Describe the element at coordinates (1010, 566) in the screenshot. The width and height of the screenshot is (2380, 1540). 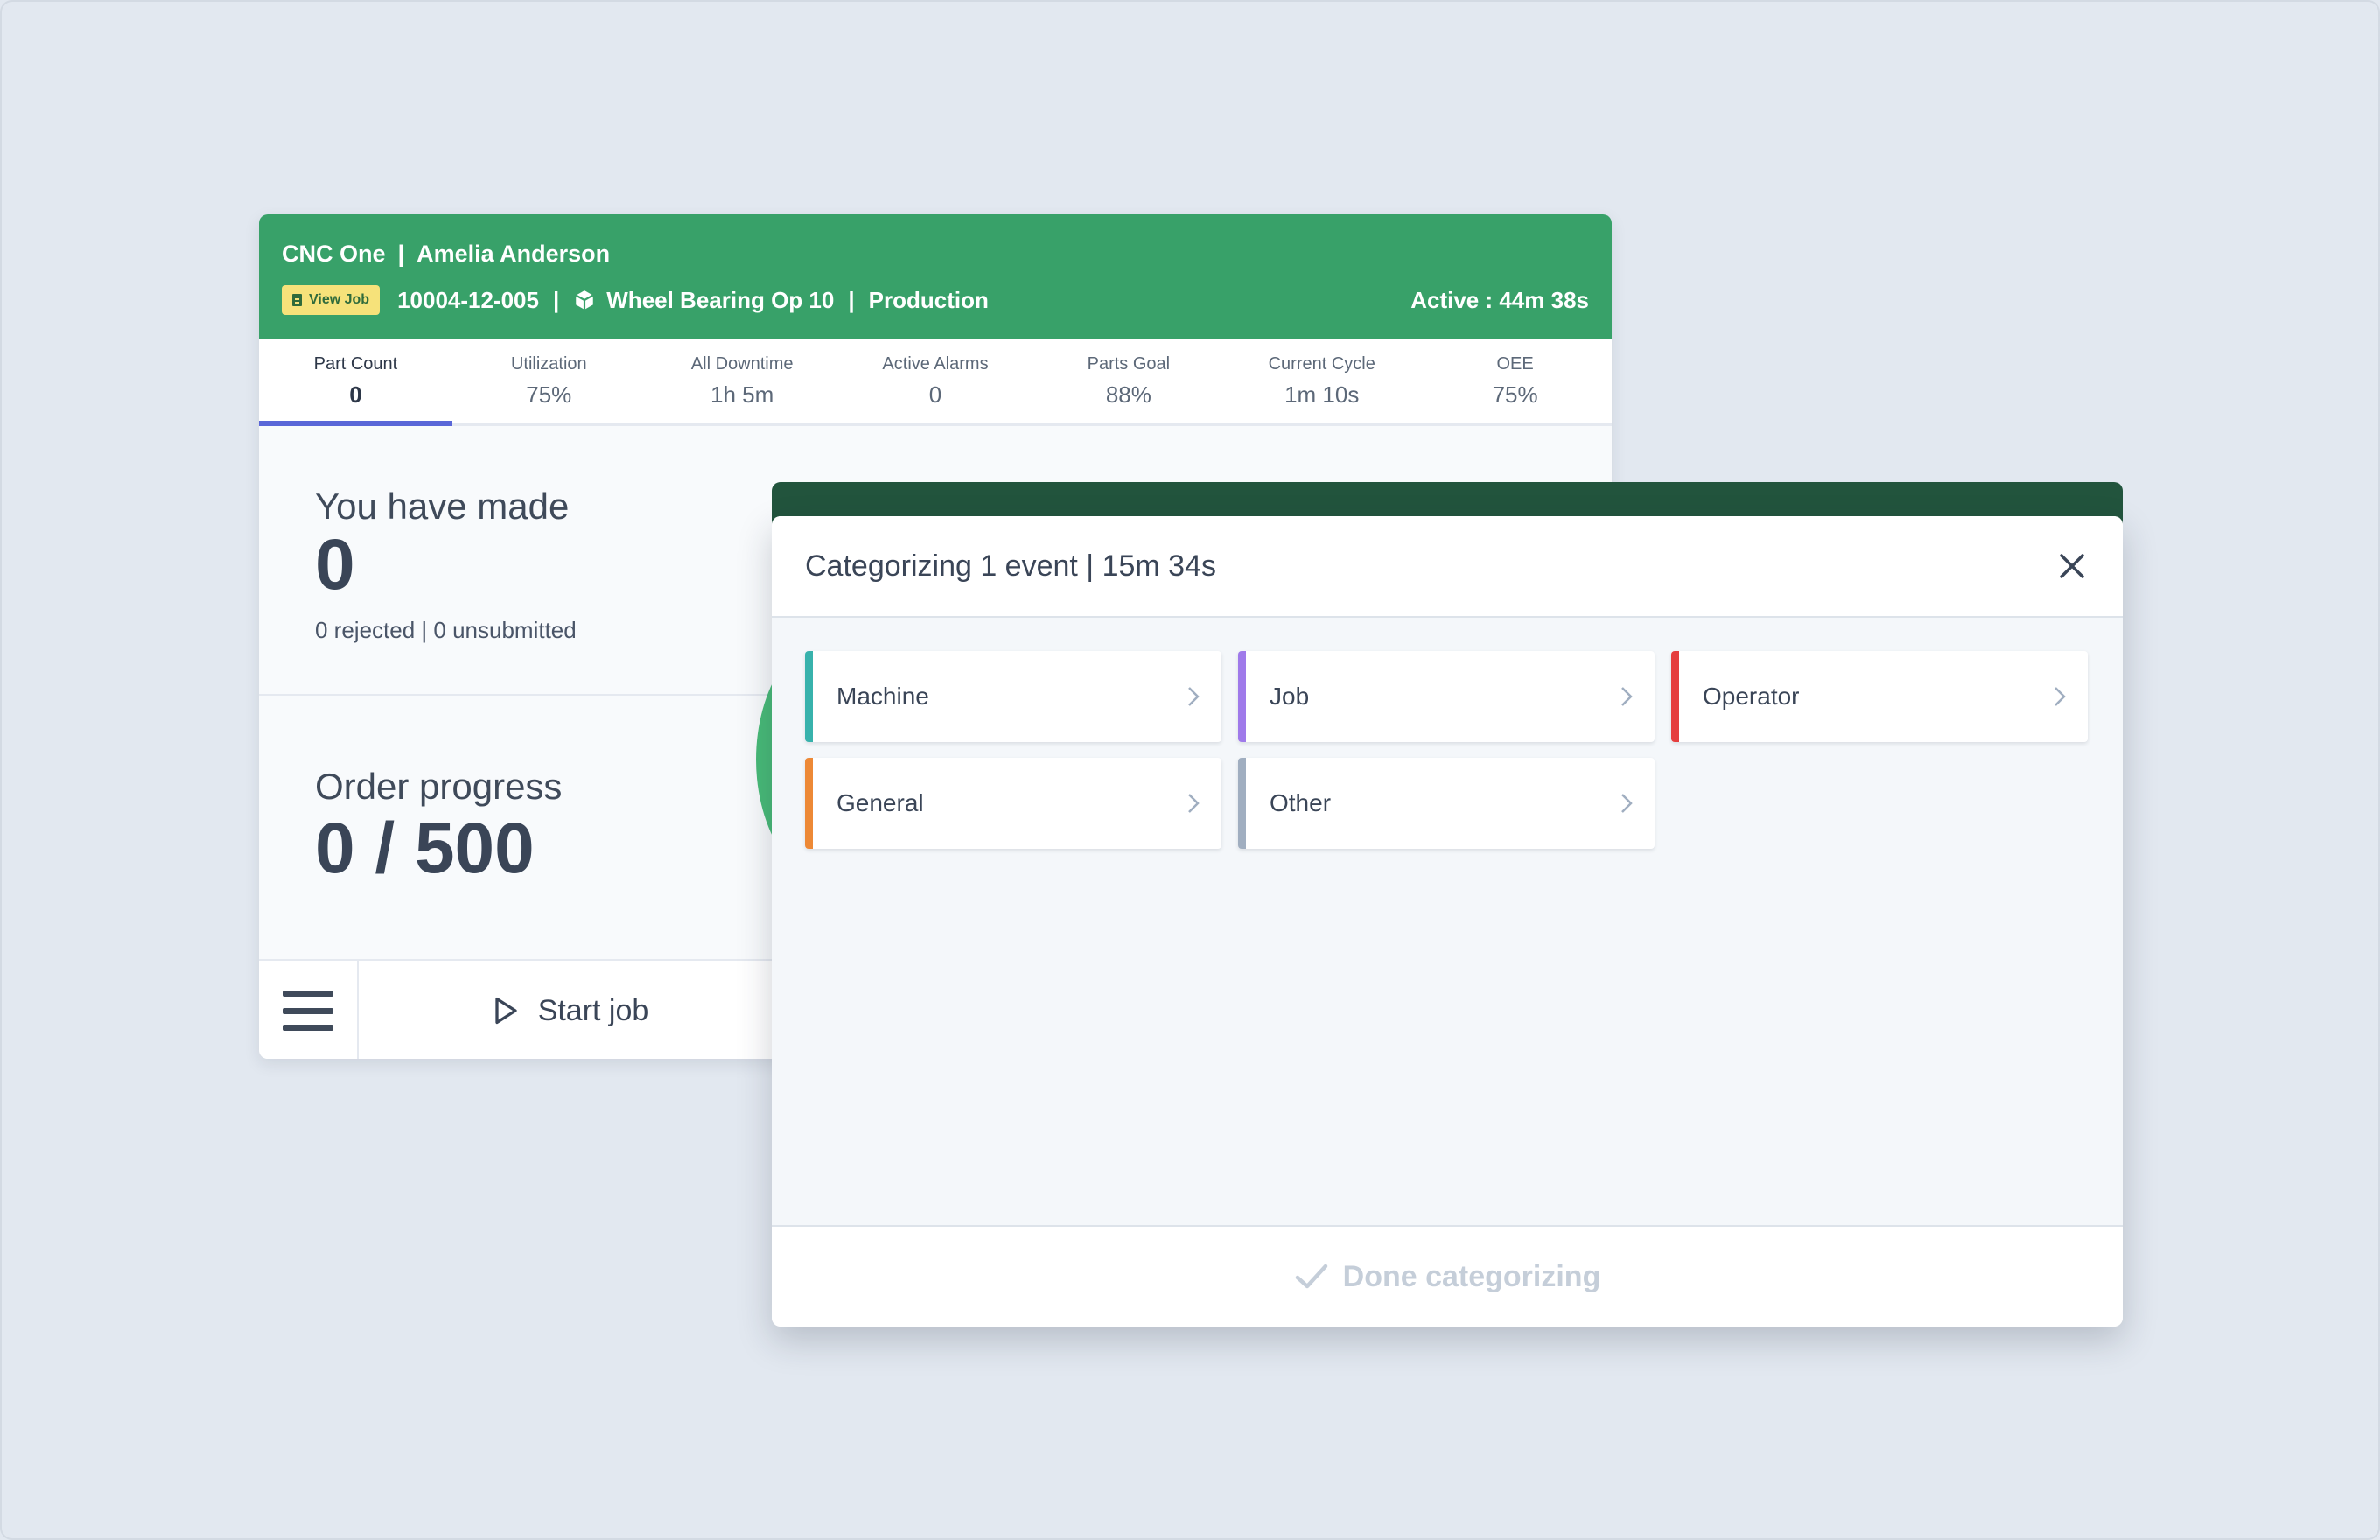
I see `modal-title: Categorizing 1 event | 15m 34s` at that location.